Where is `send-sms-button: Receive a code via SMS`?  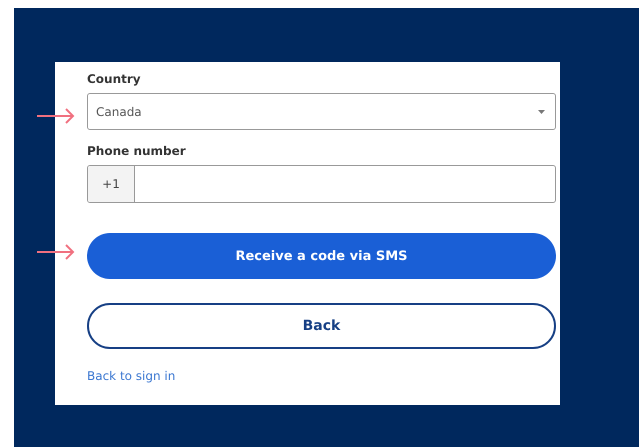 send-sms-button: Receive a code via SMS is located at coordinates (321, 256).